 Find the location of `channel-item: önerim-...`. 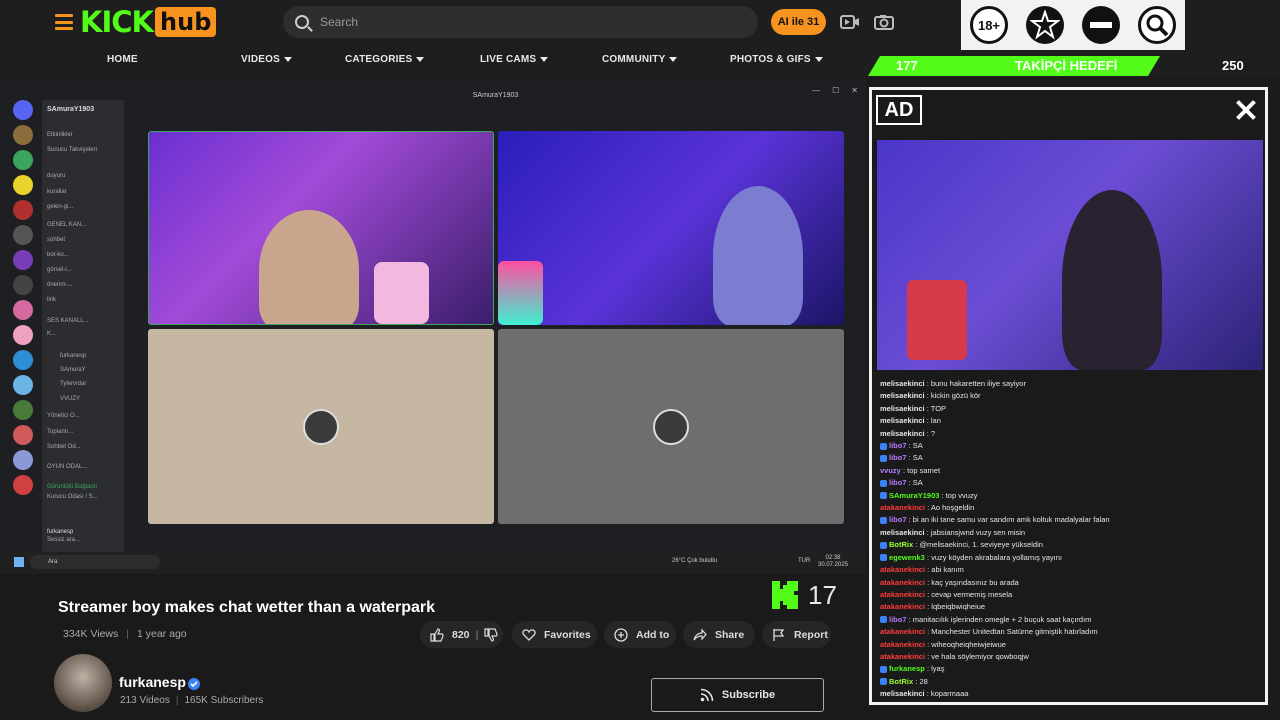

channel-item: önerim-... is located at coordinates (59, 285).